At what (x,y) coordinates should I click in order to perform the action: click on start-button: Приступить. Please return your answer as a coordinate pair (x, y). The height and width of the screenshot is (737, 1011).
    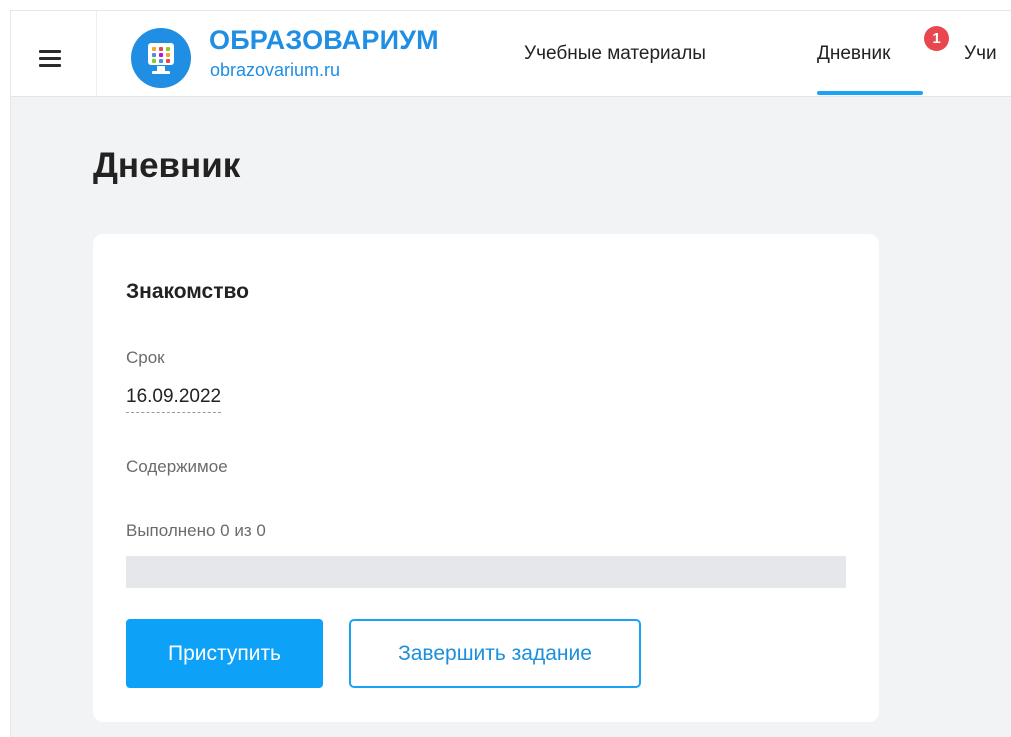
    Looking at the image, I should click on (224, 653).